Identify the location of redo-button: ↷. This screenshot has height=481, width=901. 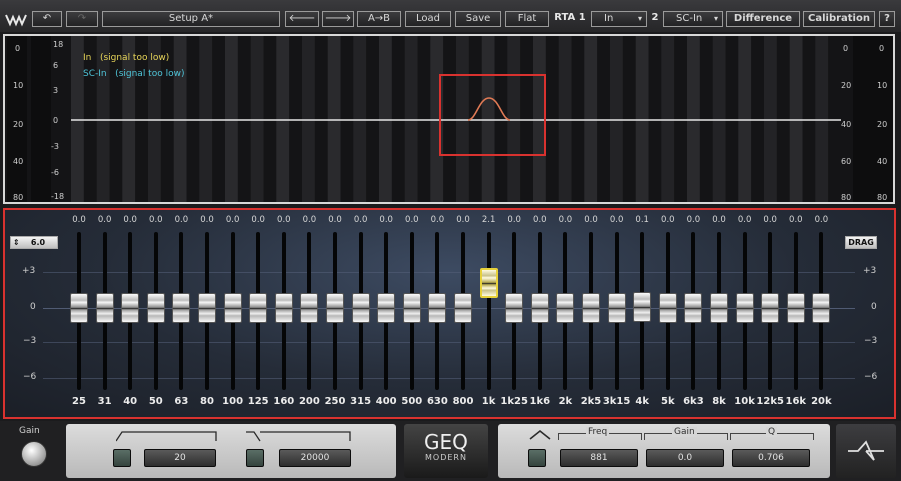
(82, 19).